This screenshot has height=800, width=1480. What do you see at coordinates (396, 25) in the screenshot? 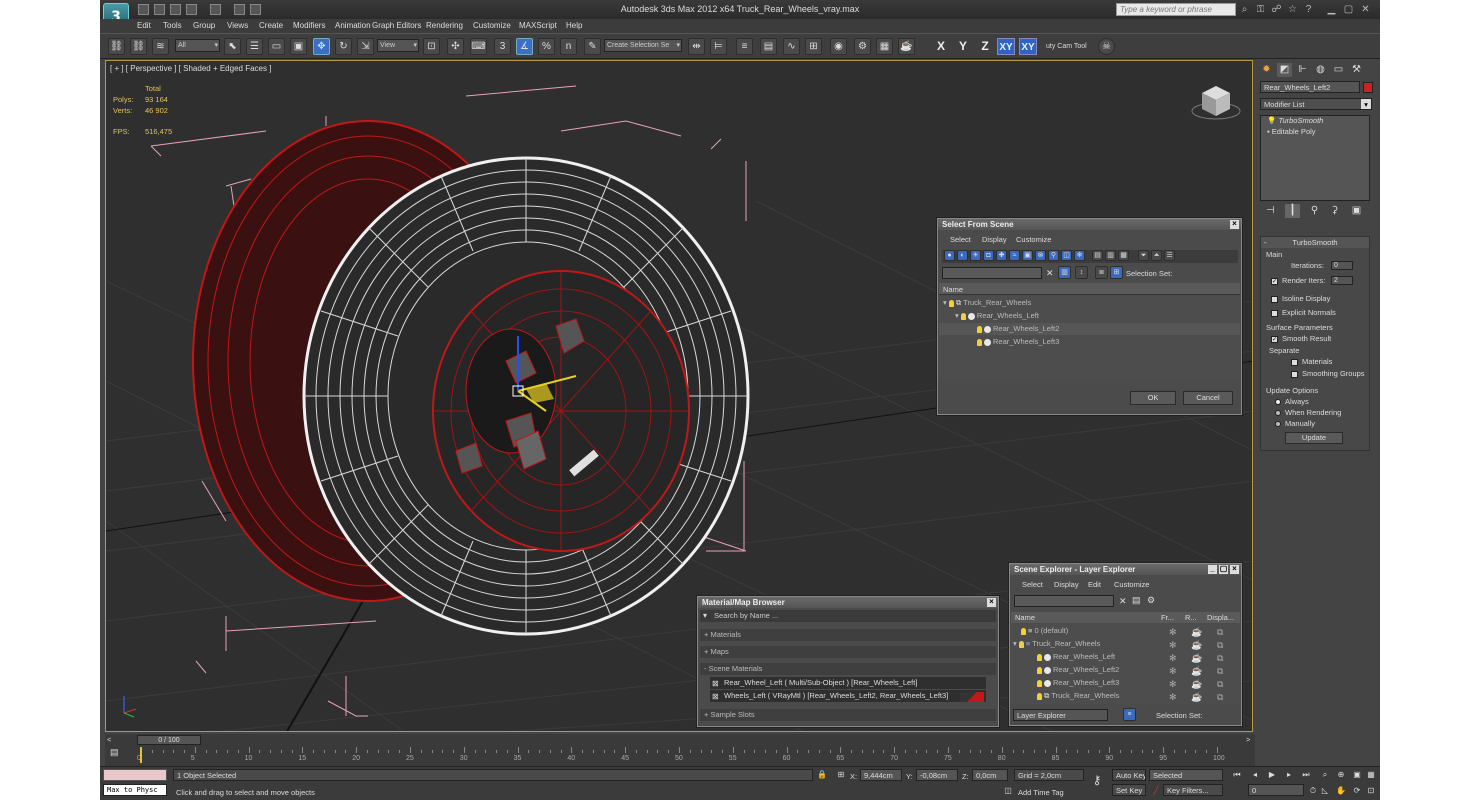
I see `menu-graph-editors: Graph Editors` at bounding box center [396, 25].